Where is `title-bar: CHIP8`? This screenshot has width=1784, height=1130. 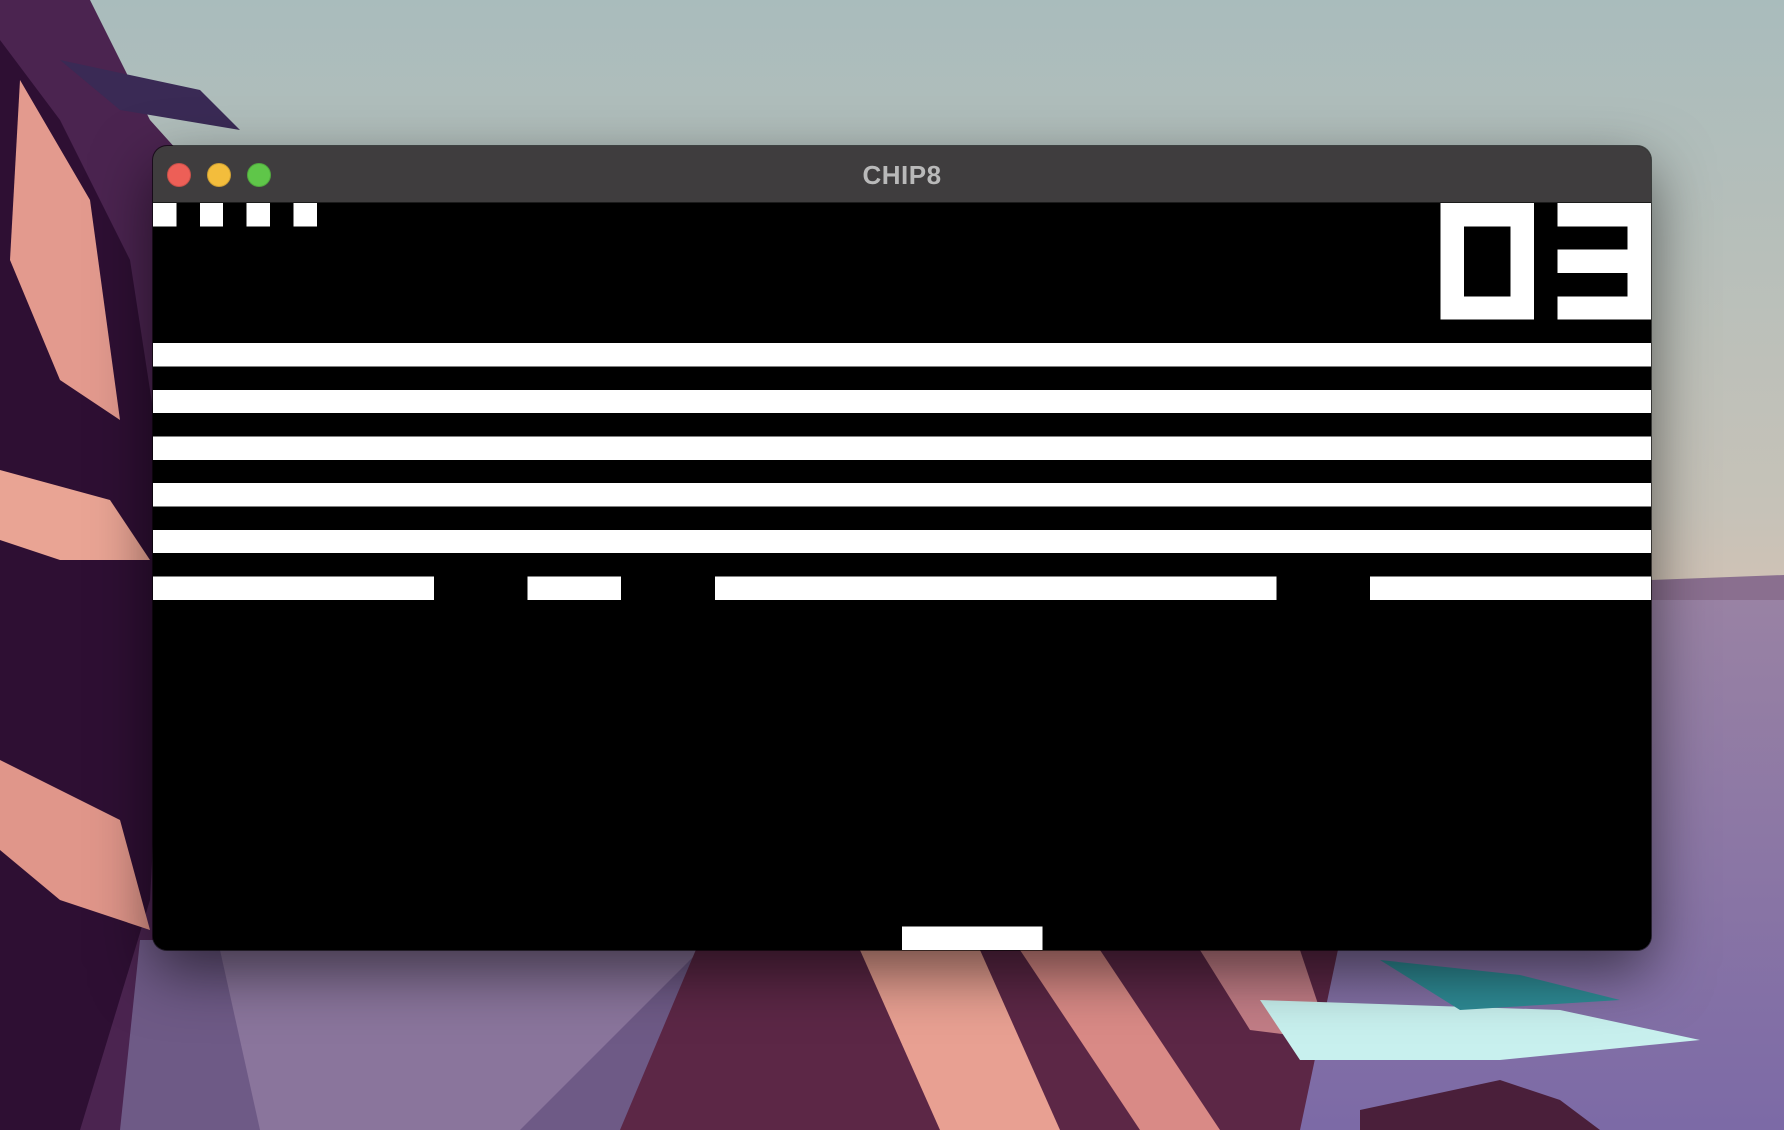
title-bar: CHIP8 is located at coordinates (902, 174).